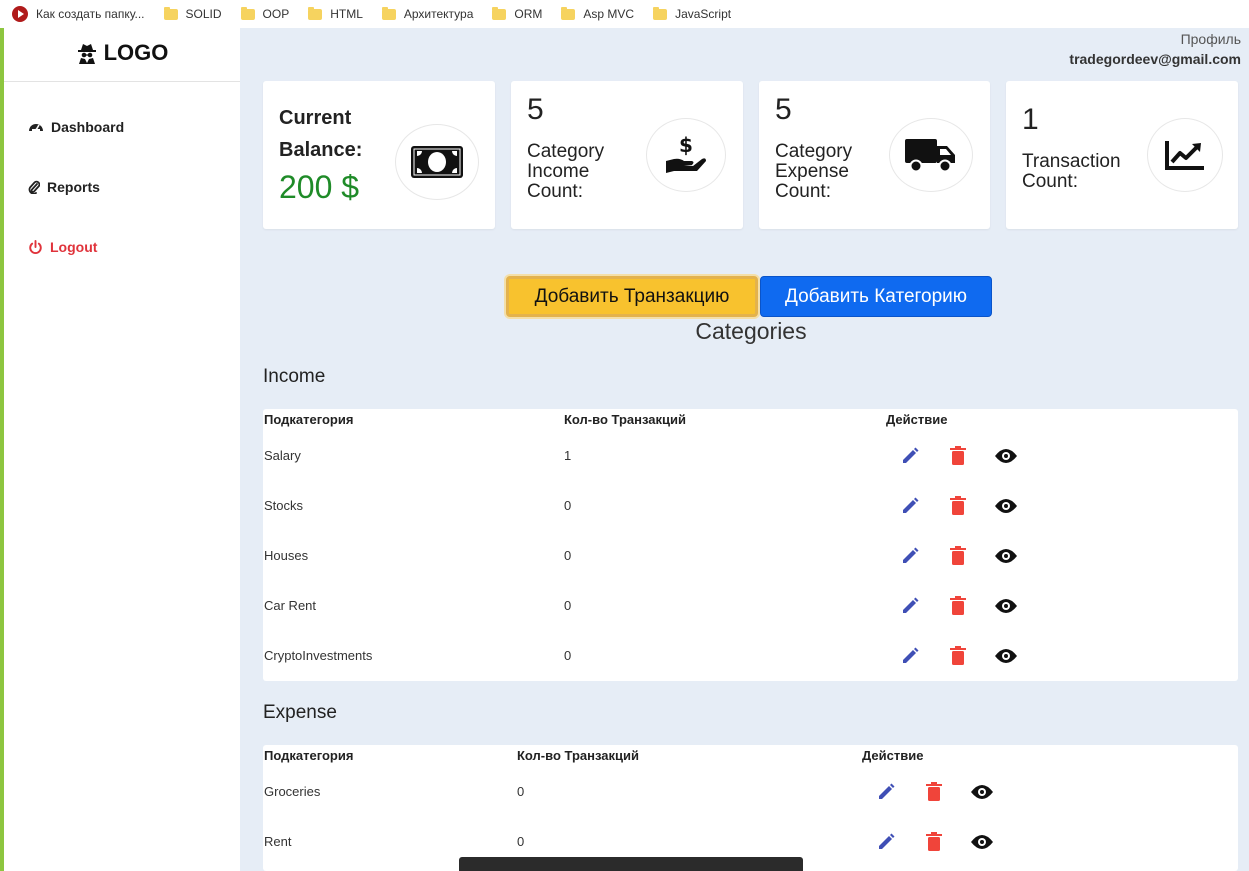 The height and width of the screenshot is (871, 1249). I want to click on bookmark-7: JavaScript, so click(692, 13).